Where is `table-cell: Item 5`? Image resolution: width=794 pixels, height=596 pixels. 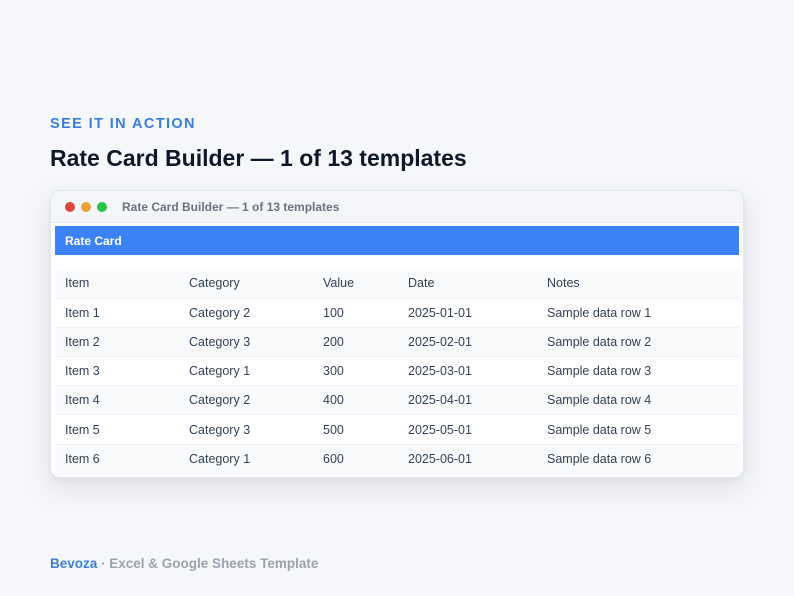
table-cell: Item 5 is located at coordinates (117, 429).